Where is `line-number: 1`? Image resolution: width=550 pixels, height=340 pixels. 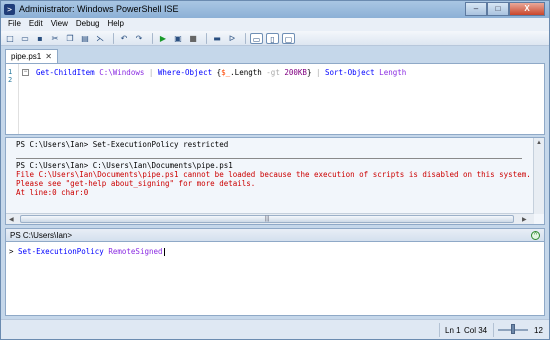 line-number: 1 is located at coordinates (10, 72).